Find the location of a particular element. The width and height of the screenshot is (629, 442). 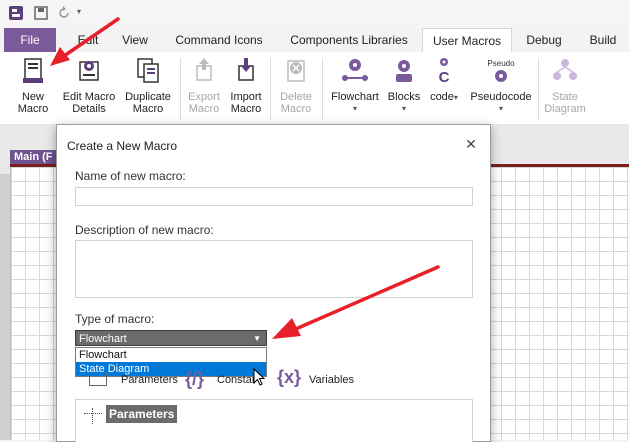

delete-macro-label: Delete Macro is located at coordinates (296, 103).